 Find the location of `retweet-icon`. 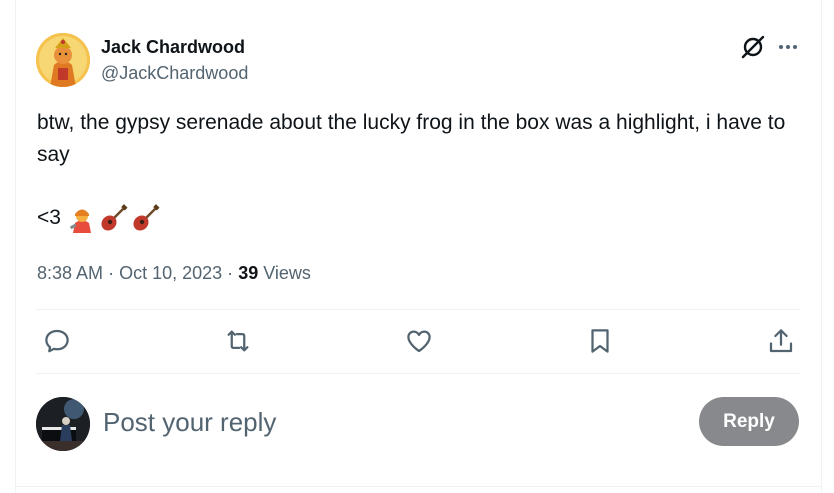

retweet-icon is located at coordinates (238, 341).